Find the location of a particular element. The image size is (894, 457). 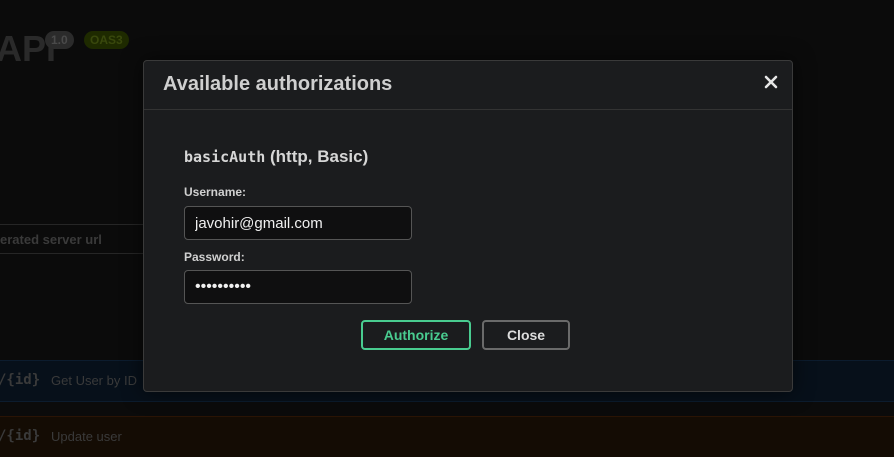

password-label: Password: is located at coordinates (214, 257).